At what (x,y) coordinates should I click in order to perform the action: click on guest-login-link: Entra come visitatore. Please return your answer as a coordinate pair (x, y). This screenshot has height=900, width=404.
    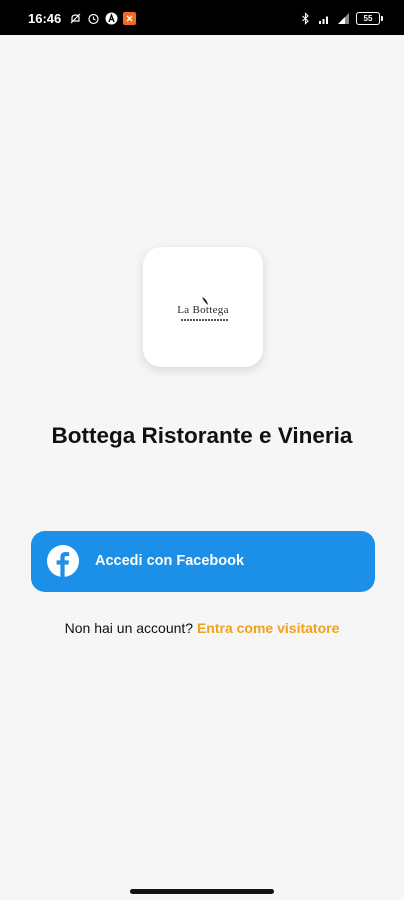
    Looking at the image, I should click on (268, 628).